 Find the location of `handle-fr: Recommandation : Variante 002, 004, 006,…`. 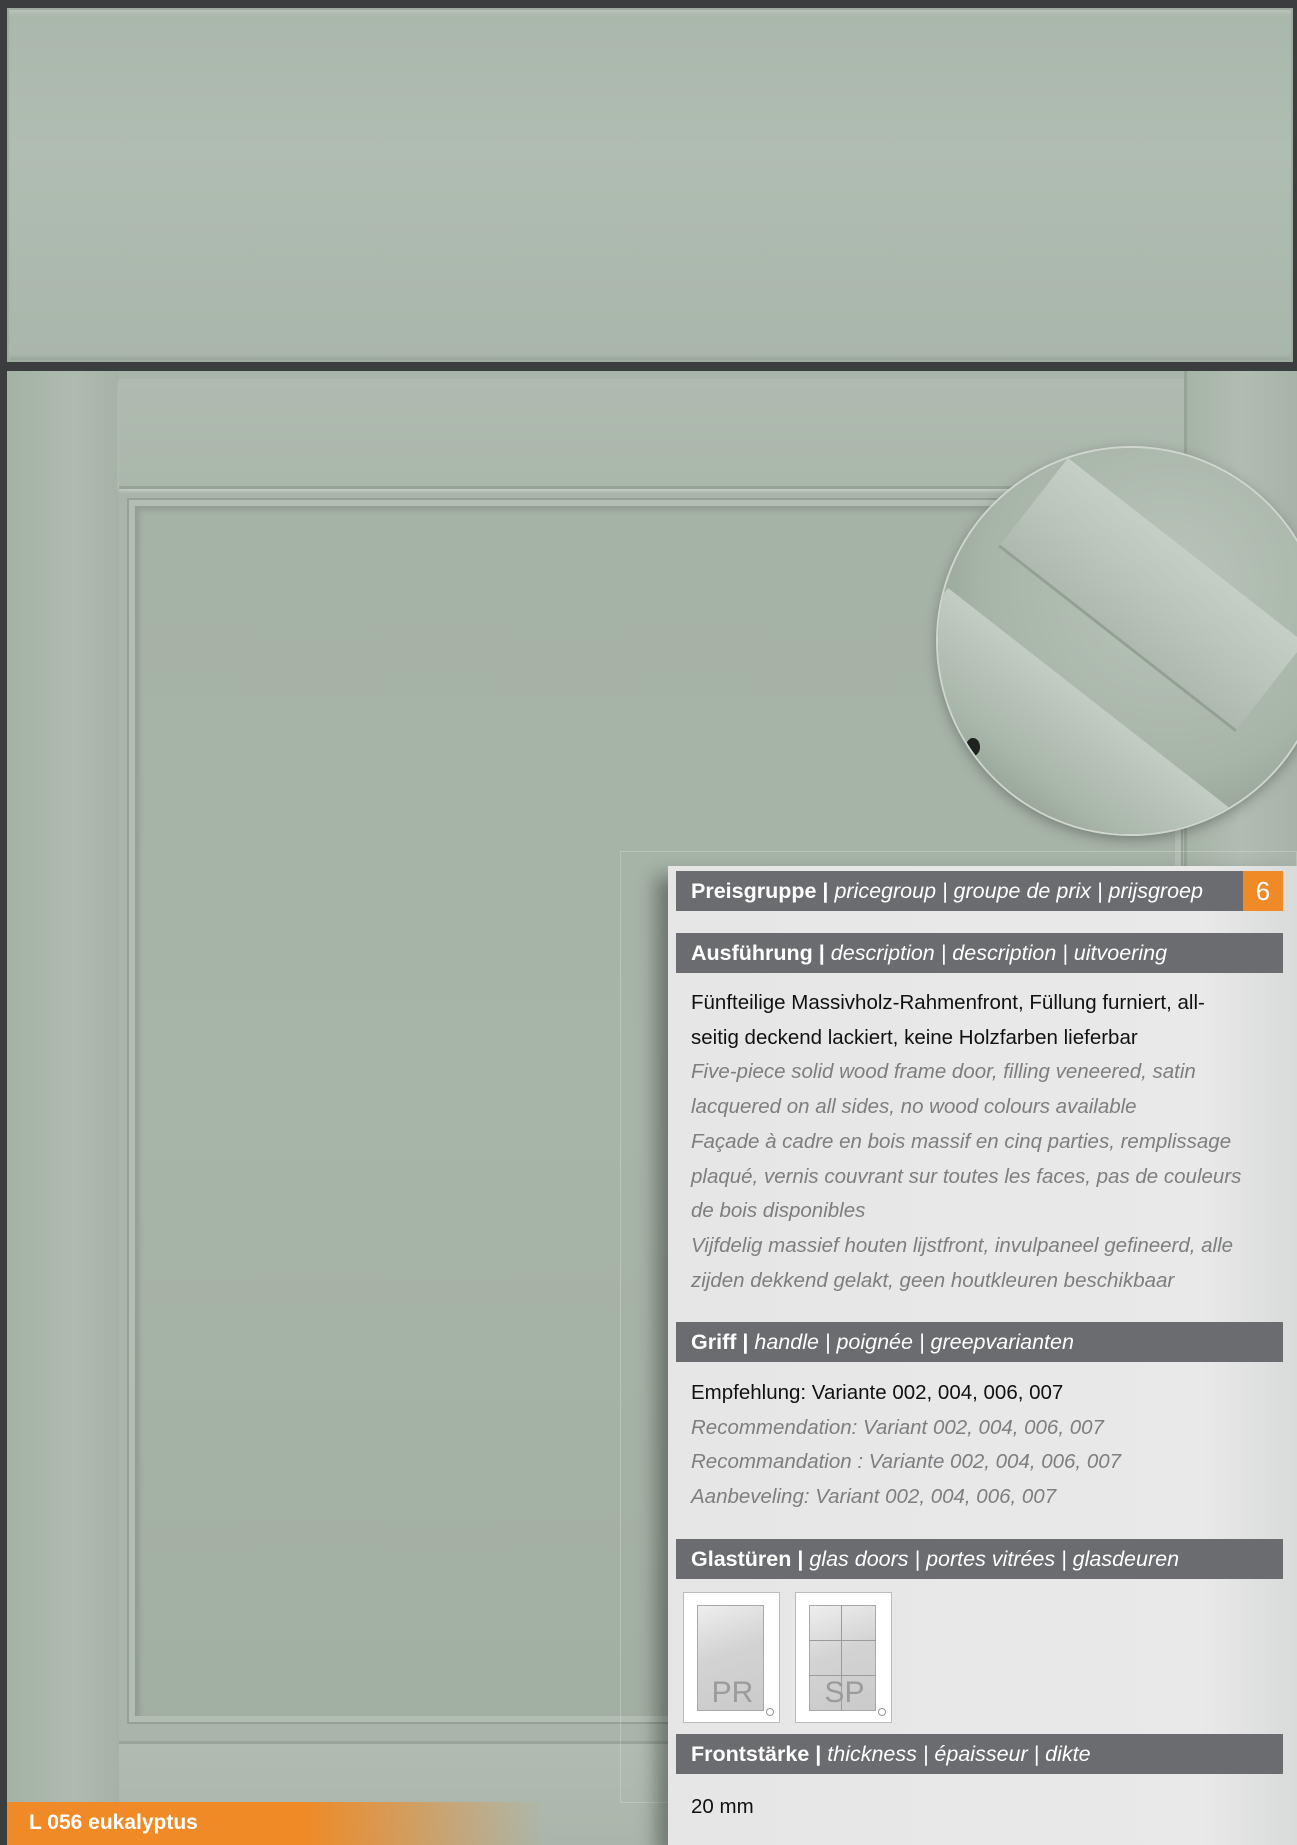

handle-fr: Recommandation : Variante 002, 004, 006,… is located at coordinates (906, 1462).